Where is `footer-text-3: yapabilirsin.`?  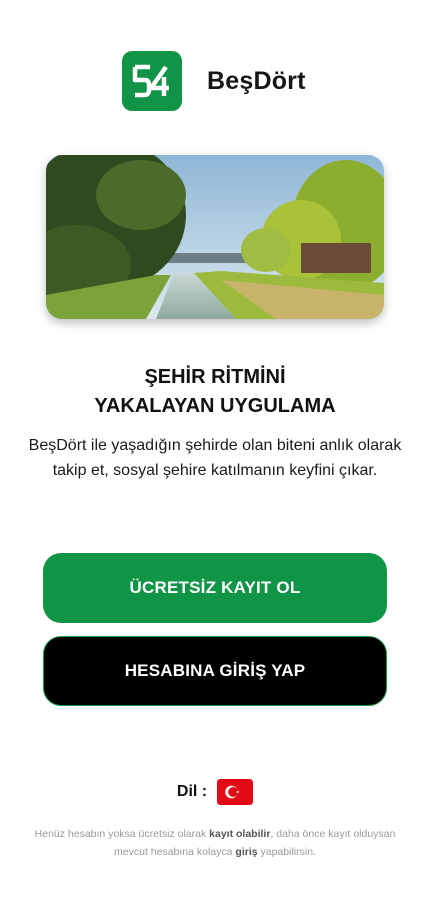
footer-text-3: yapabilirsin. is located at coordinates (286, 852).